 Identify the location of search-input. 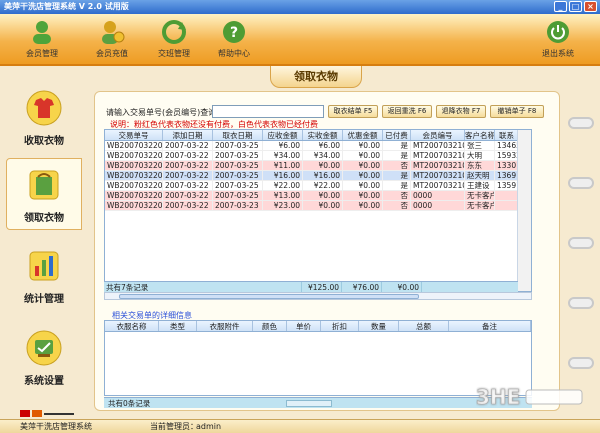
(268, 111).